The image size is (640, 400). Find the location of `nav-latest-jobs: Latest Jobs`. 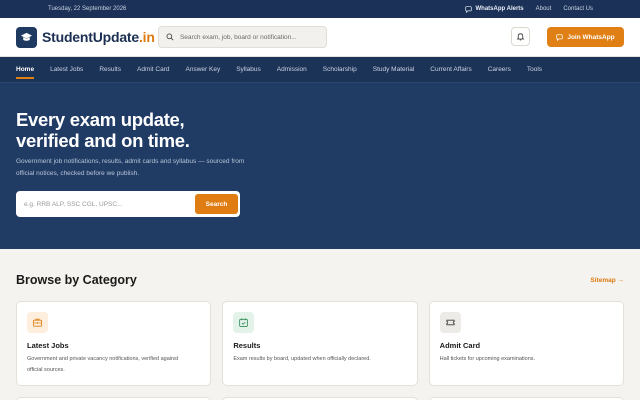

nav-latest-jobs: Latest Jobs is located at coordinates (66, 69).